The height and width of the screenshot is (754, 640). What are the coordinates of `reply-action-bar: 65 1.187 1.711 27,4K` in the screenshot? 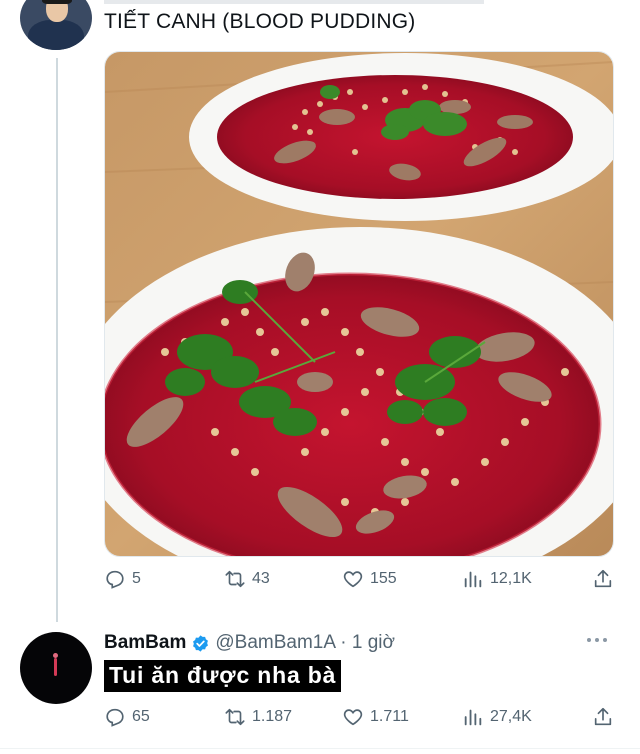 It's located at (359, 717).